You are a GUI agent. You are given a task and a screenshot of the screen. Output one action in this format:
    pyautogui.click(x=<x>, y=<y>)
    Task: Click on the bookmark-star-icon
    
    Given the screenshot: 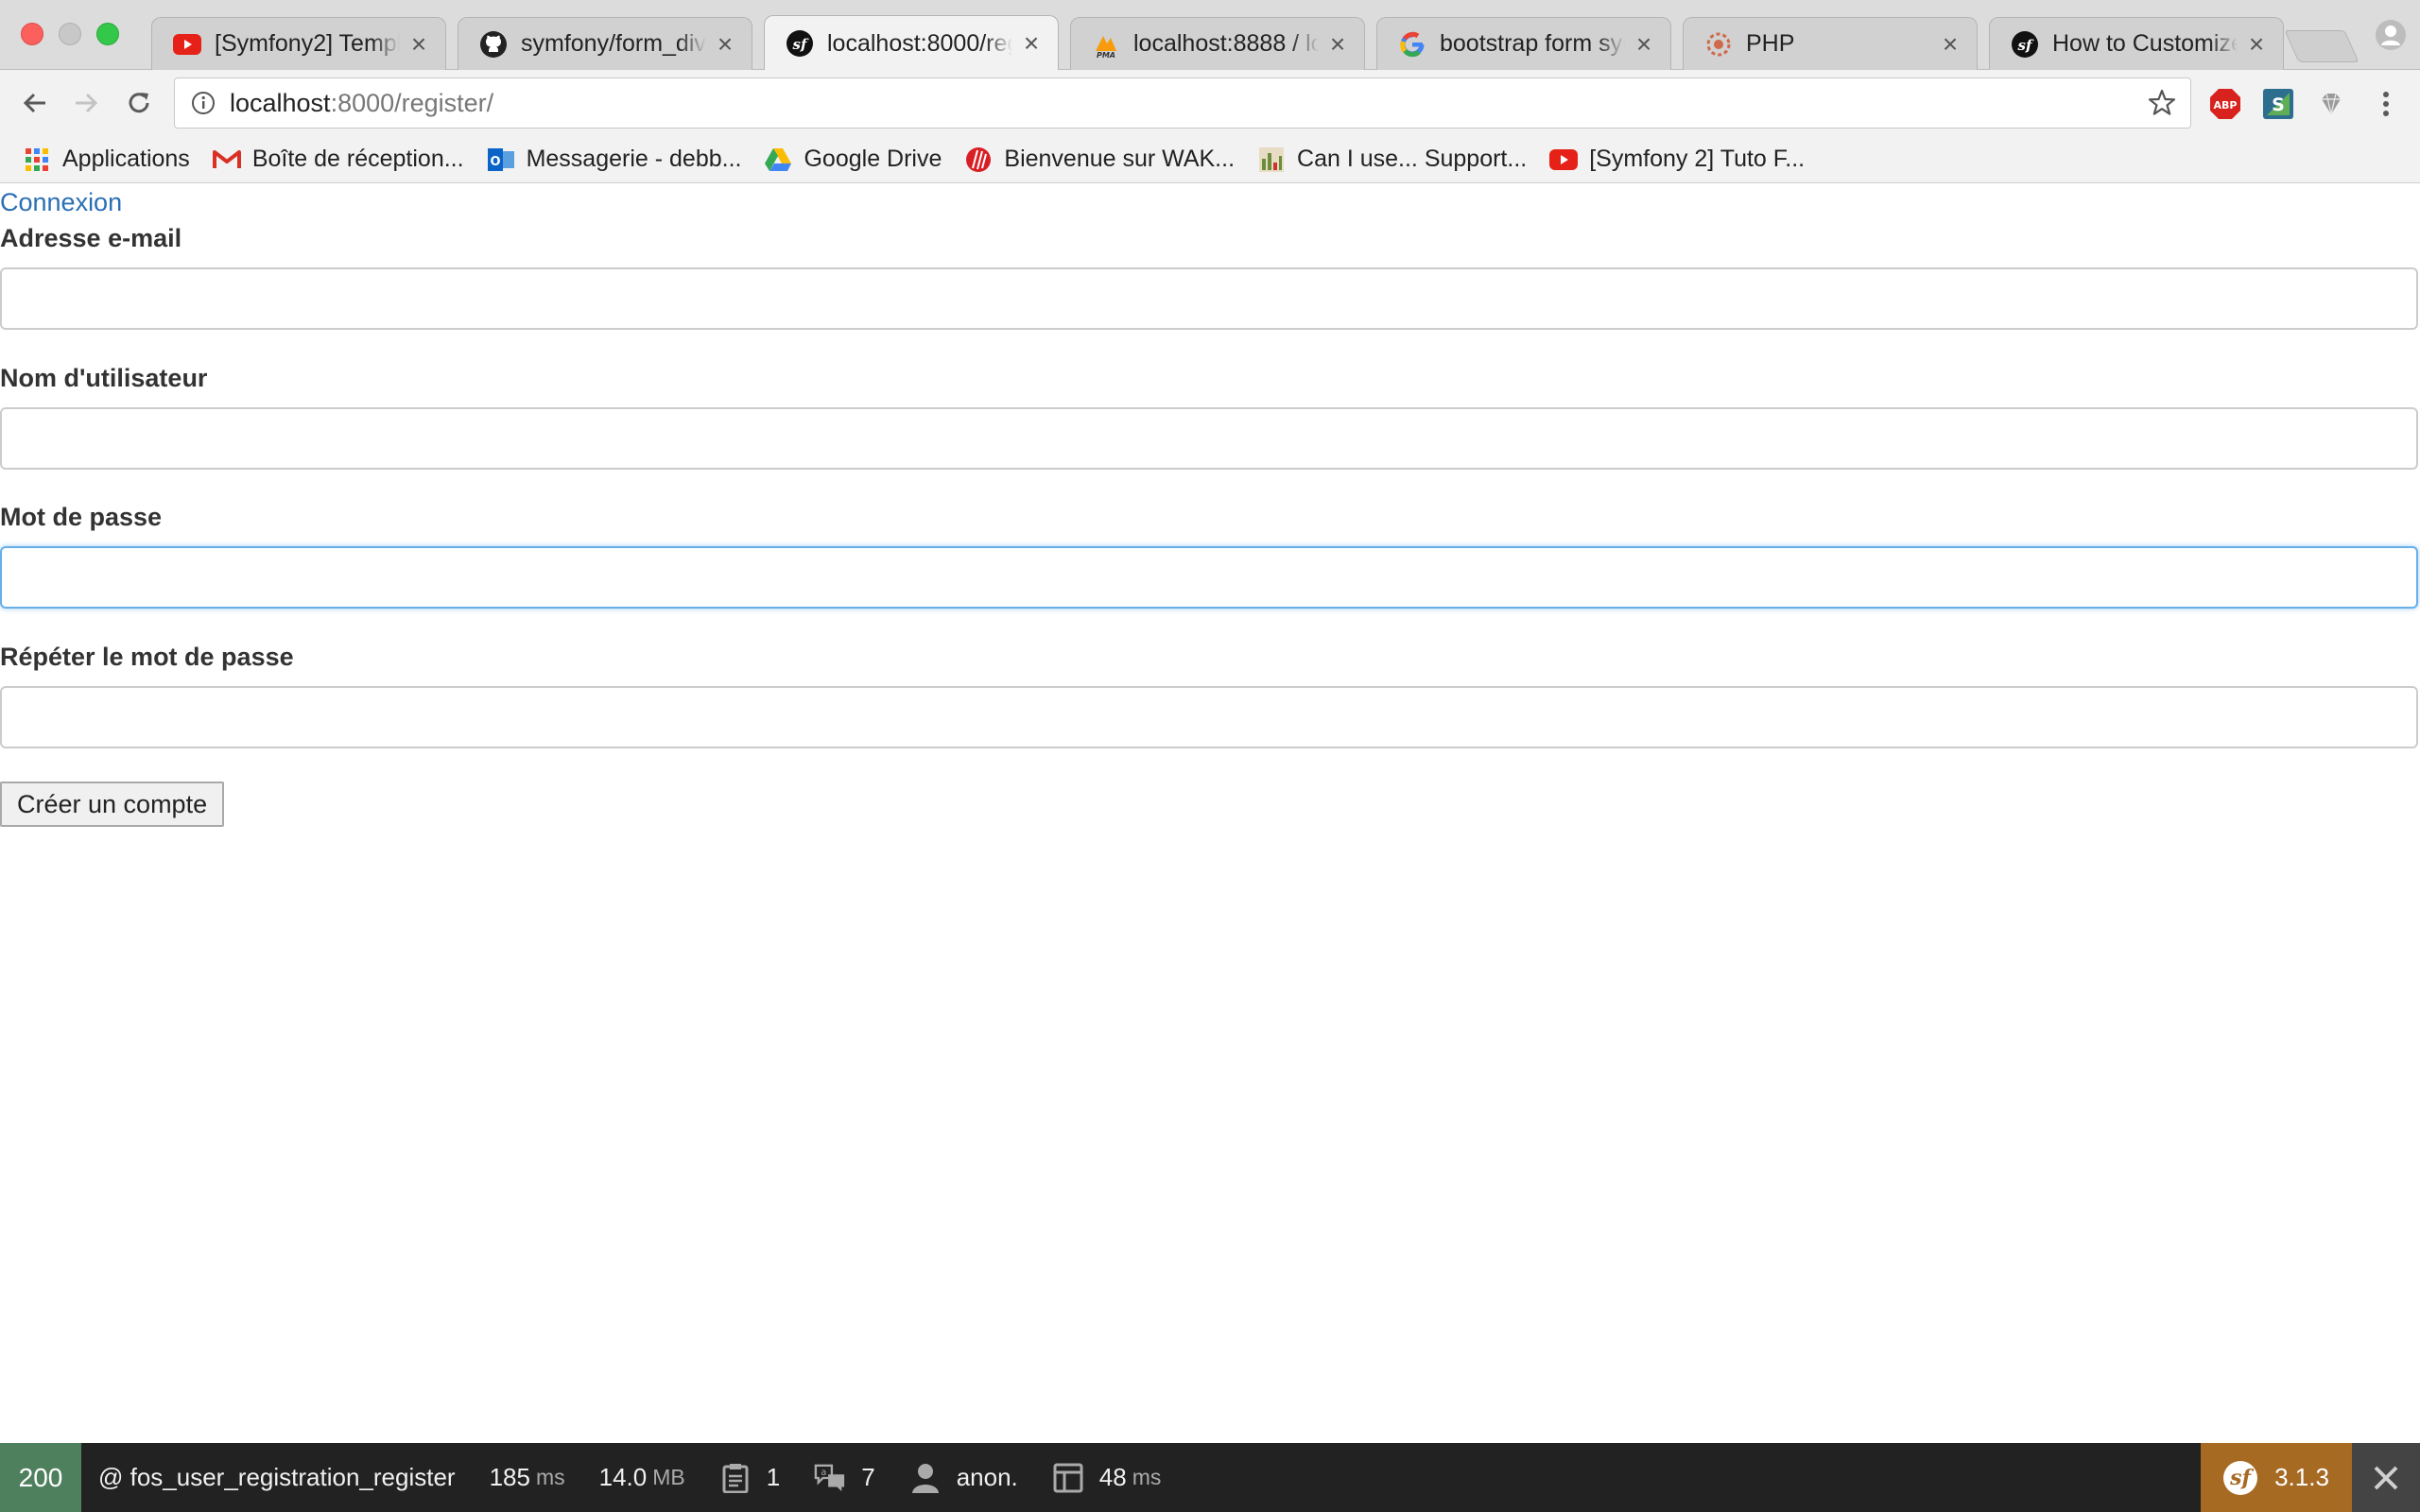 What is the action you would take?
    pyautogui.click(x=2162, y=105)
    